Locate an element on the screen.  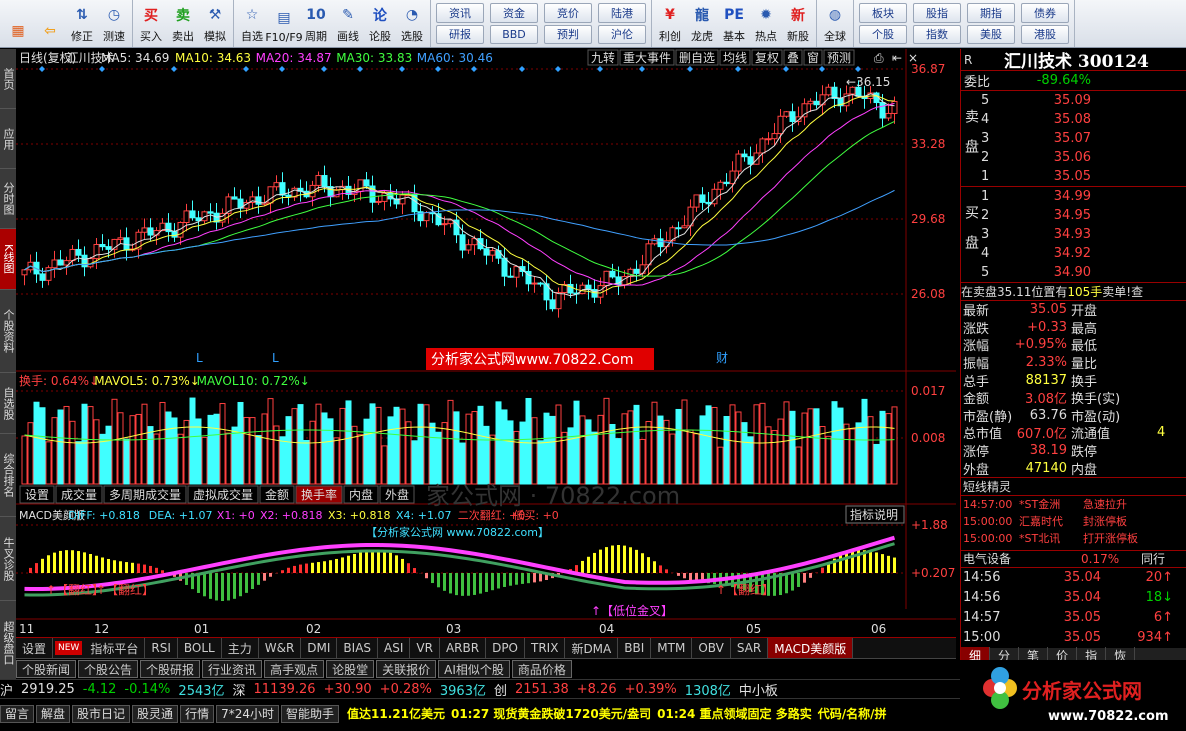
news-ticker-item: 代码/名称/拼 is located at coordinates (852, 713).